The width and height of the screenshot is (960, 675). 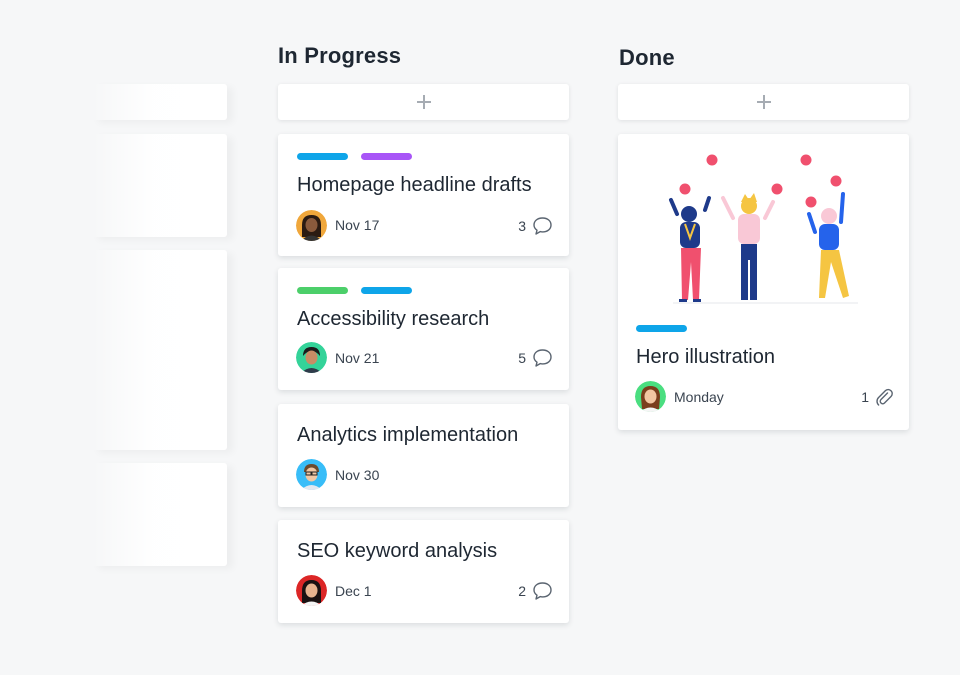 What do you see at coordinates (408, 435) in the screenshot?
I see `card-title: Analytics implementation` at bounding box center [408, 435].